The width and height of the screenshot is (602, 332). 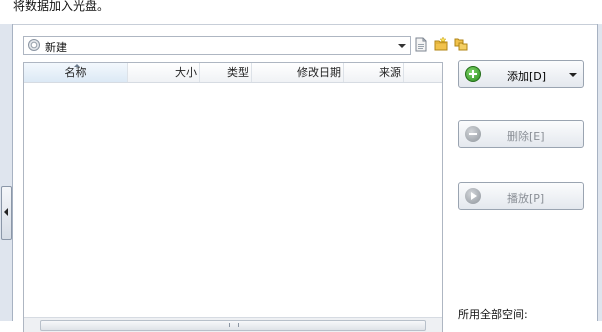 I want to click on column-header-date: 修改日期, so click(x=298, y=72).